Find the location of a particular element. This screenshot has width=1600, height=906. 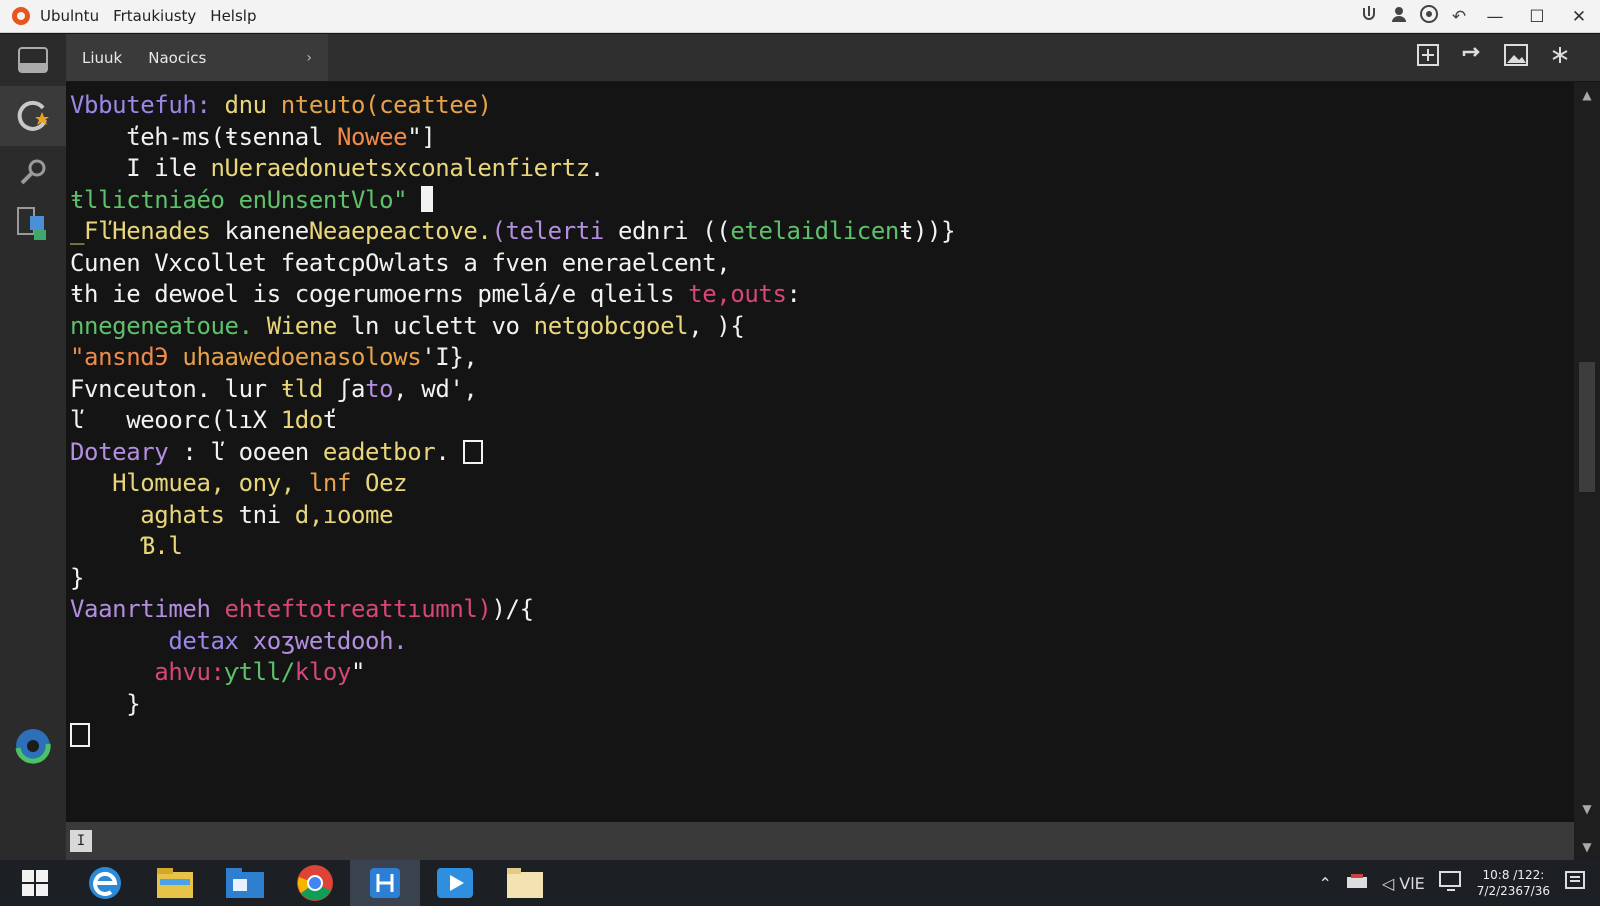

title-bar: Ubulntu Frtaukiusty Helslp ↶ — ☐ ✕ is located at coordinates (800, 16).